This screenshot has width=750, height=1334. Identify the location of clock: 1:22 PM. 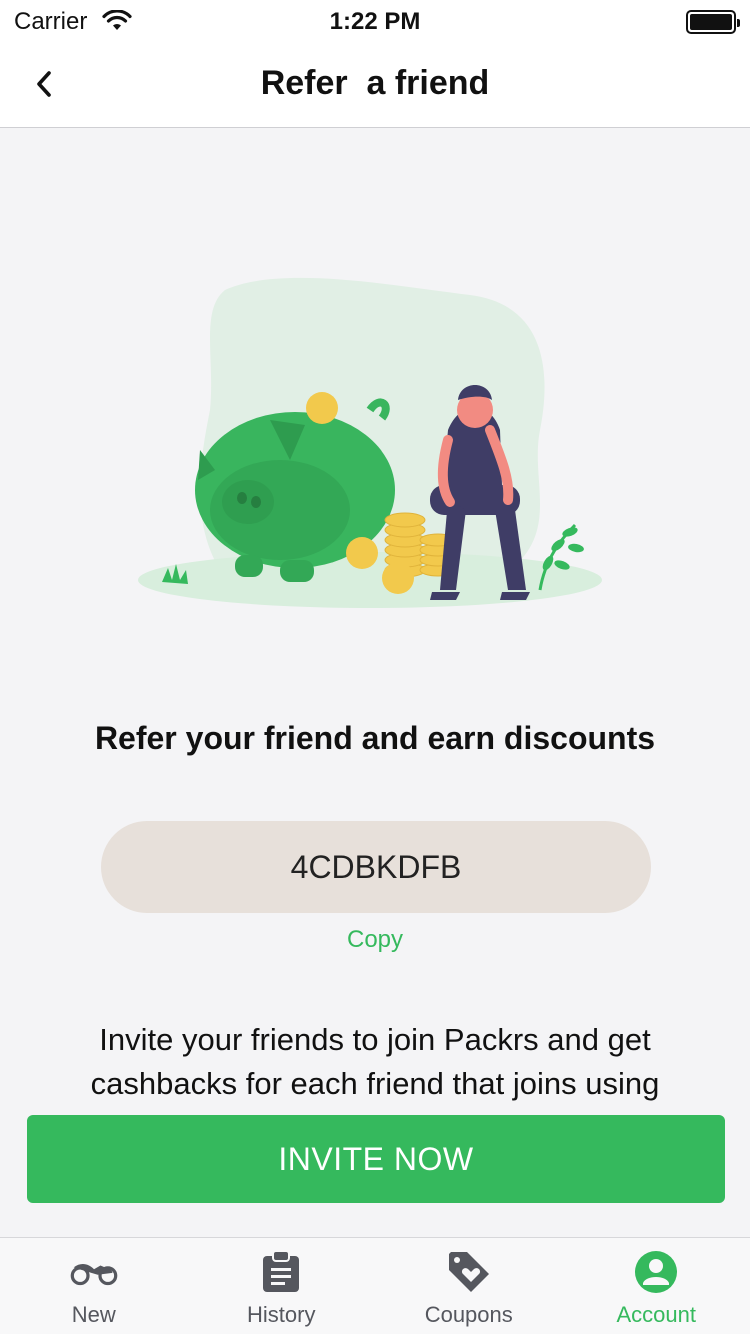
(375, 21).